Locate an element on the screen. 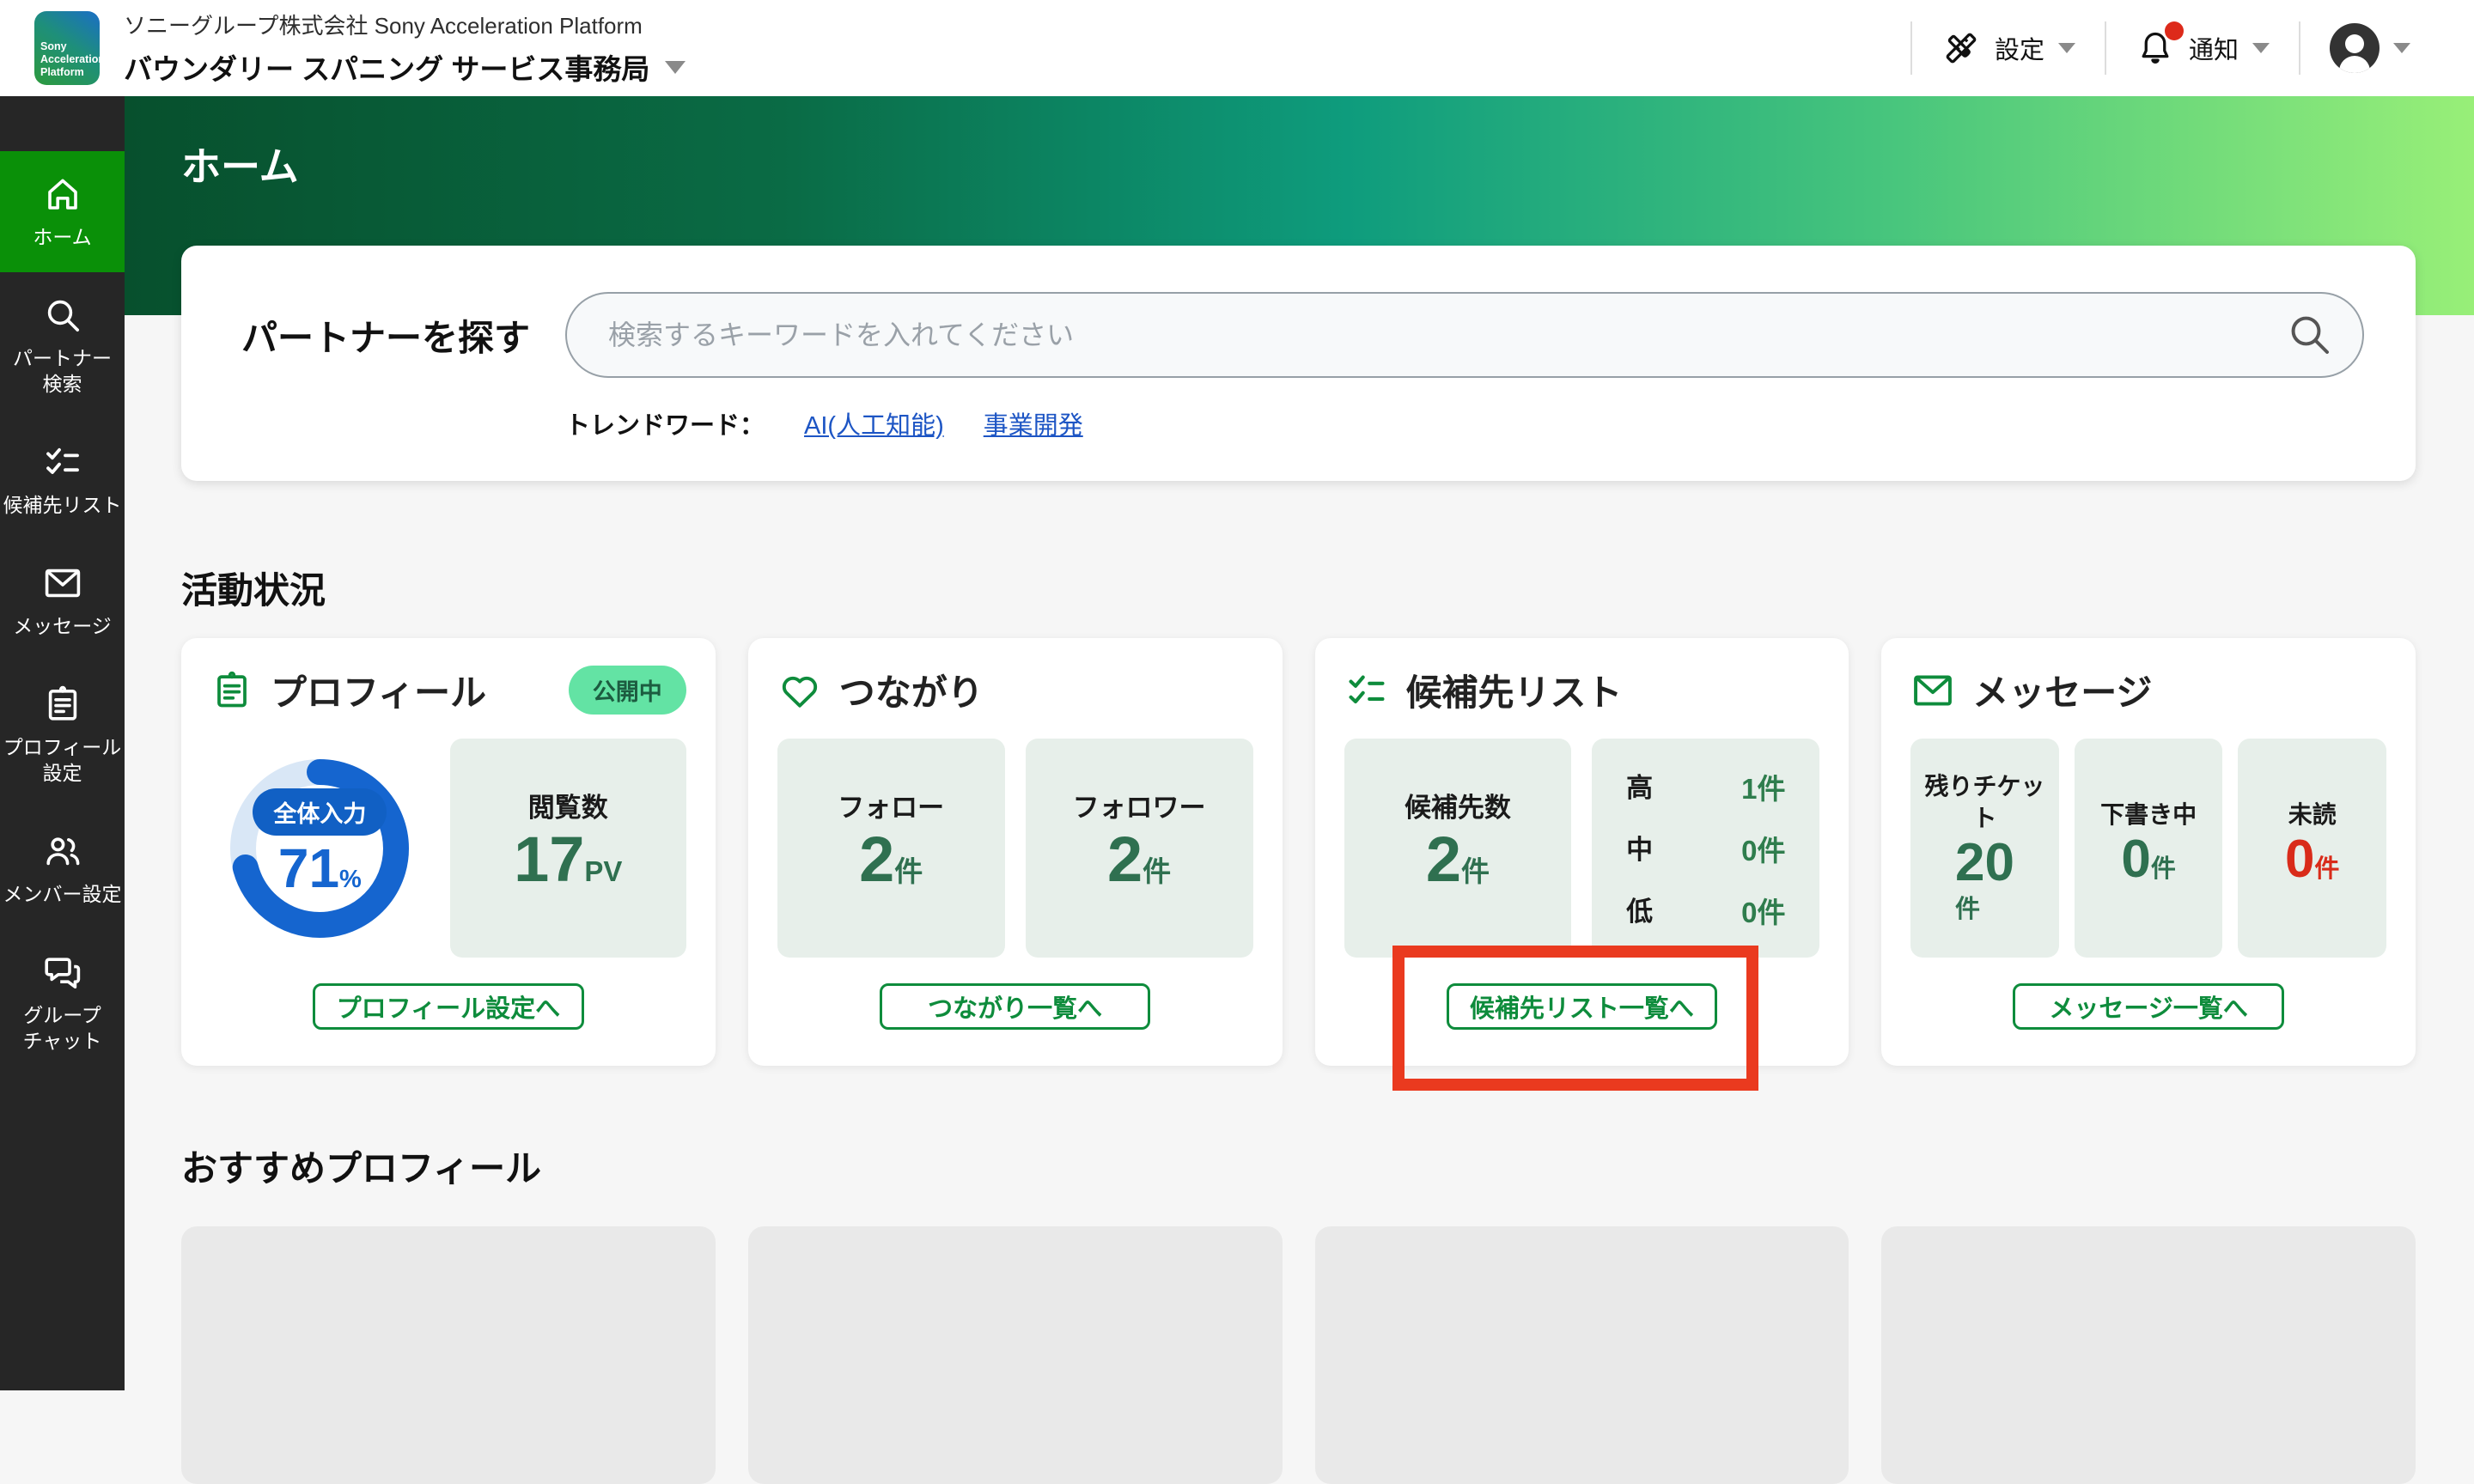 The image size is (2474, 1484). logo-line: Platform is located at coordinates (62, 72).